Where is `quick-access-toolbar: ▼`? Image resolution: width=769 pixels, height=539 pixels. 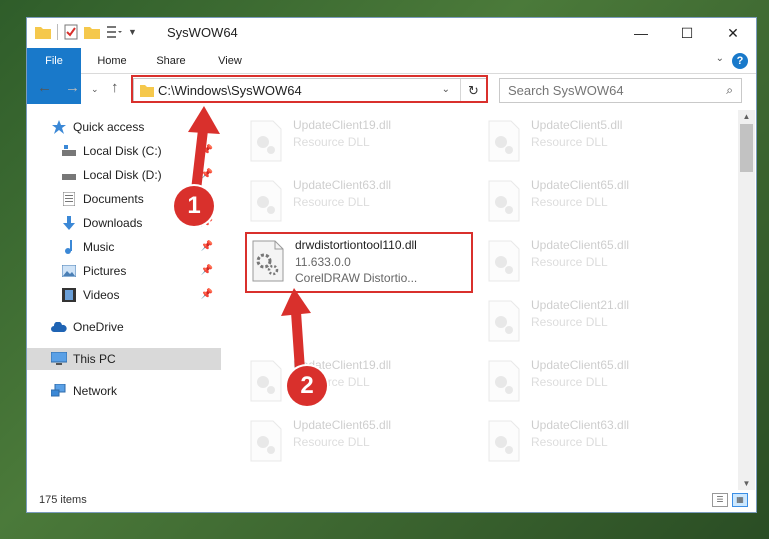 quick-access-toolbar: ▼ is located at coordinates (86, 32).